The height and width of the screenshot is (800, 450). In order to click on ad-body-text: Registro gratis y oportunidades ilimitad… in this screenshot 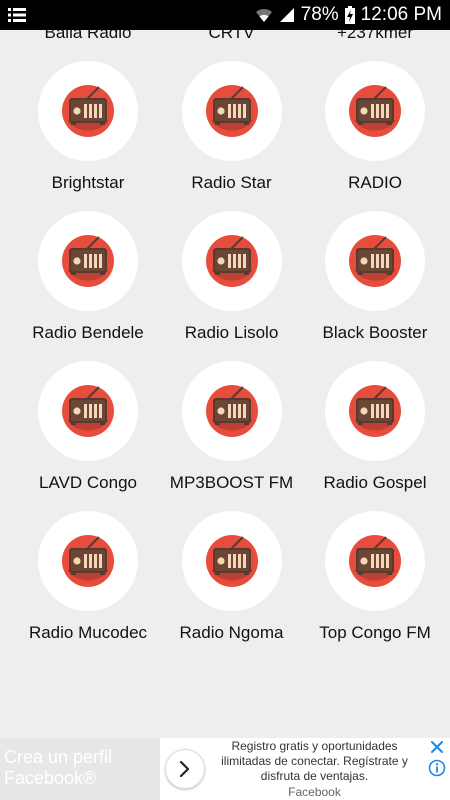, I will do `click(314, 760)`.